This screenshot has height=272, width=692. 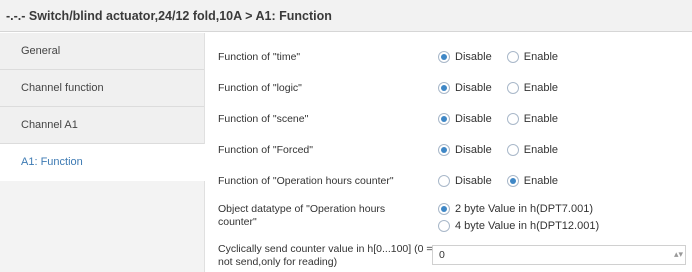 I want to click on option-operation-hours-enable: Enable, so click(x=532, y=181).